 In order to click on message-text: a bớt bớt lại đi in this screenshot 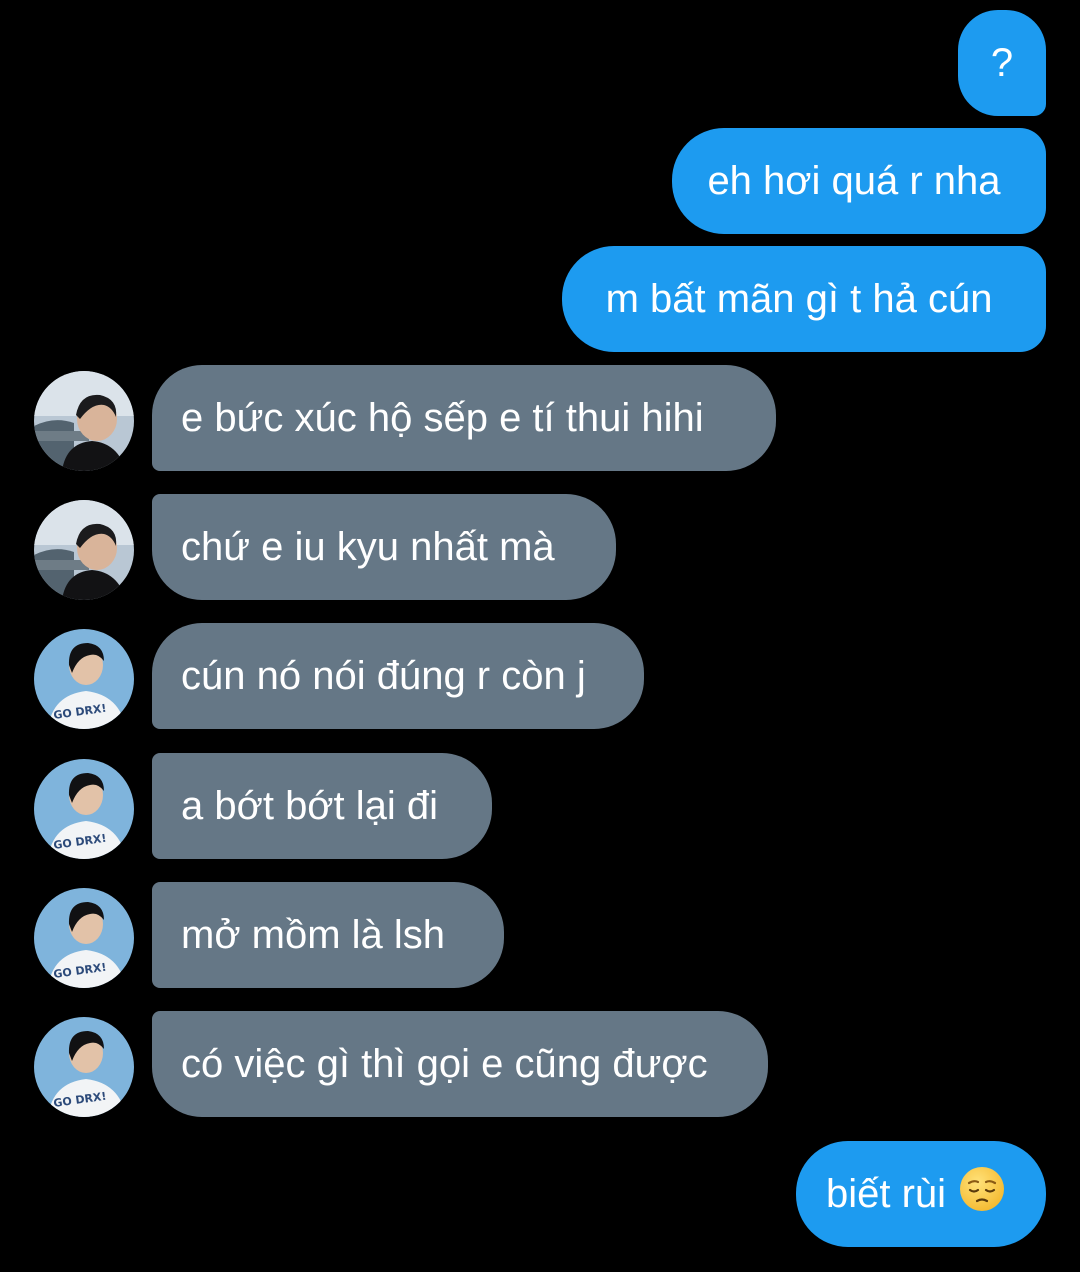, I will do `click(310, 805)`.